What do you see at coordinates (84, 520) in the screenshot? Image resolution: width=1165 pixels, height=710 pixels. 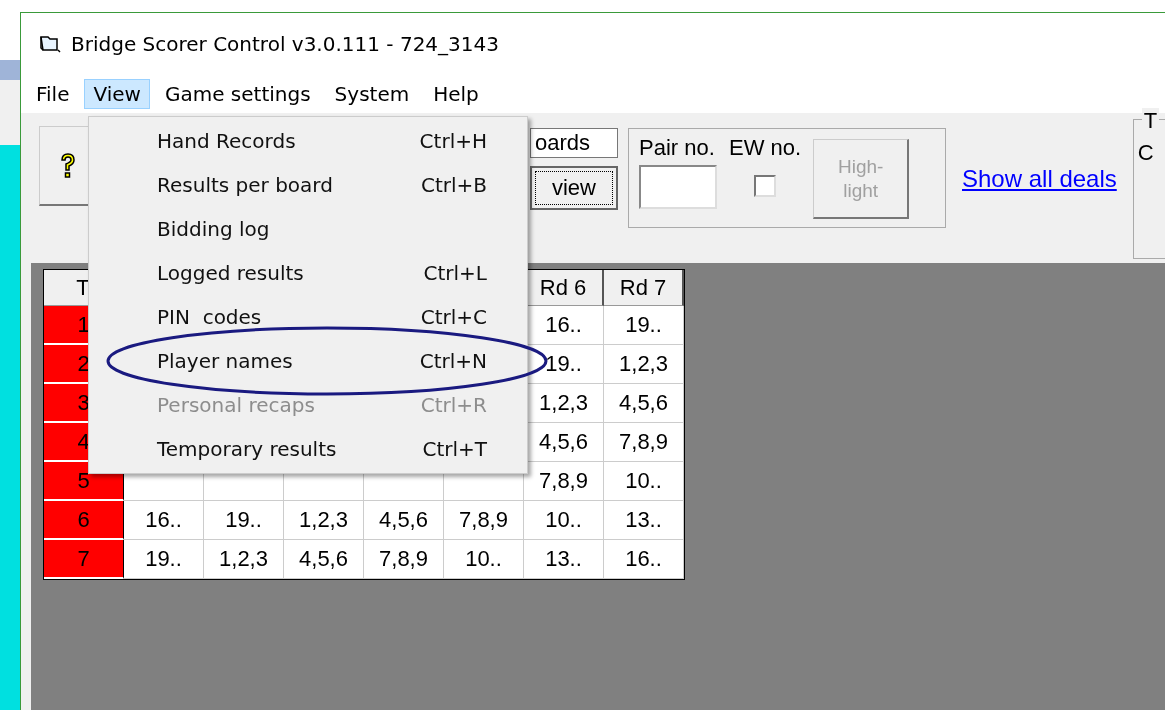 I see `table-number-cell: 6` at bounding box center [84, 520].